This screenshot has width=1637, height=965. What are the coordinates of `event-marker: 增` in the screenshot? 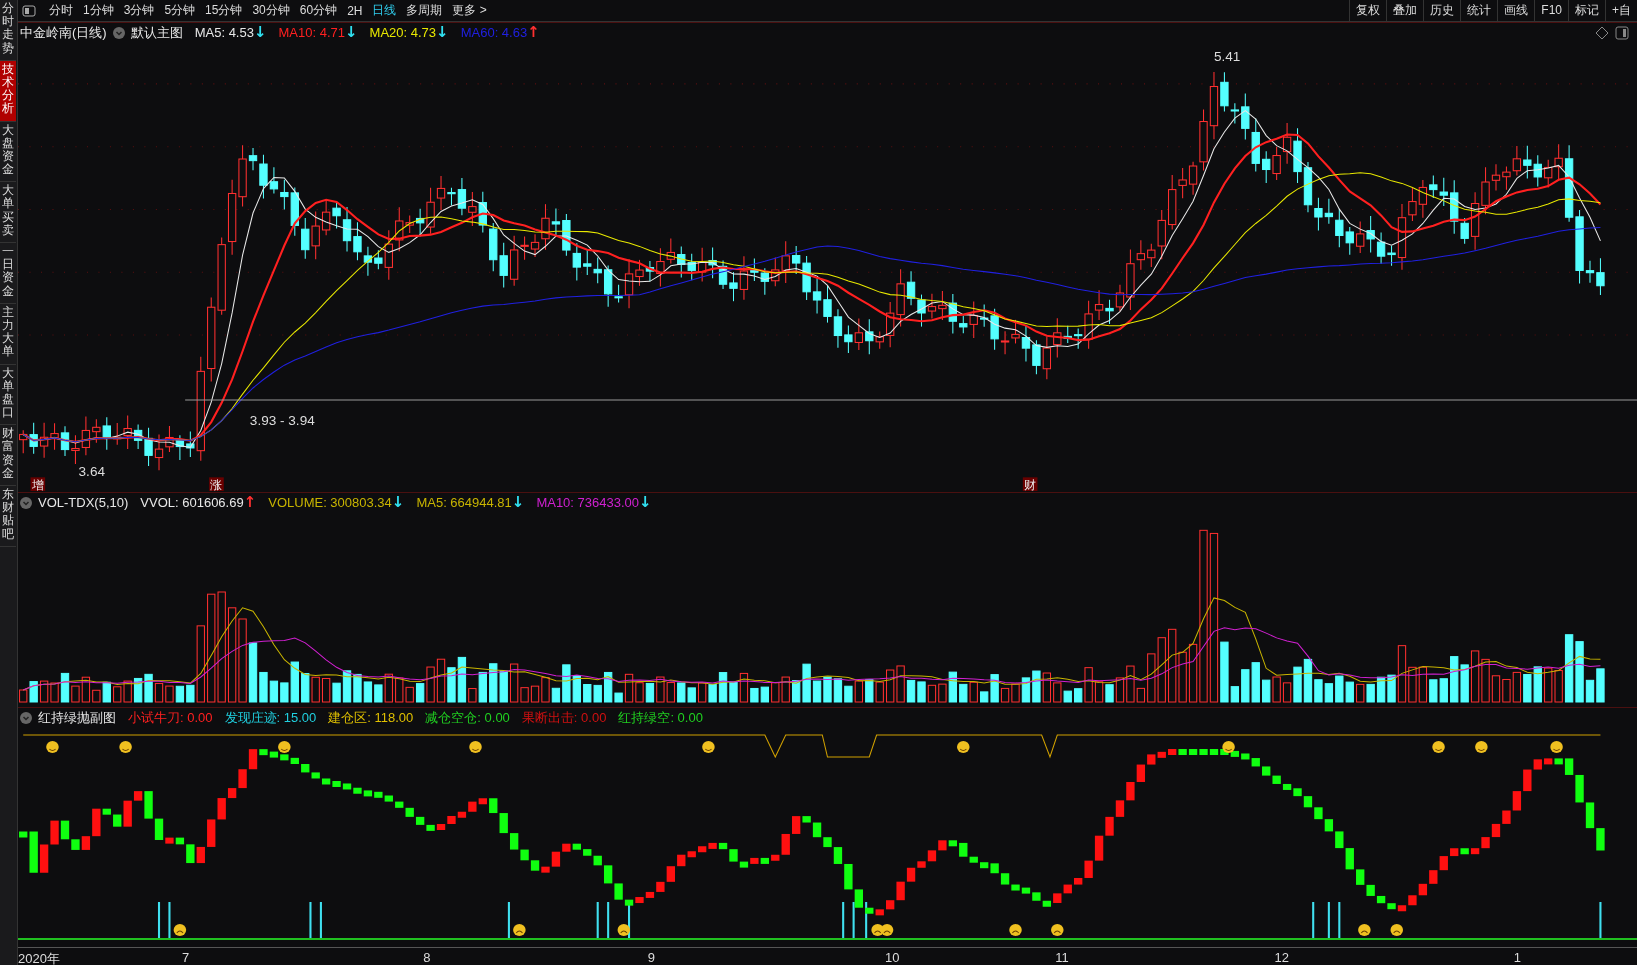 It's located at (38, 484).